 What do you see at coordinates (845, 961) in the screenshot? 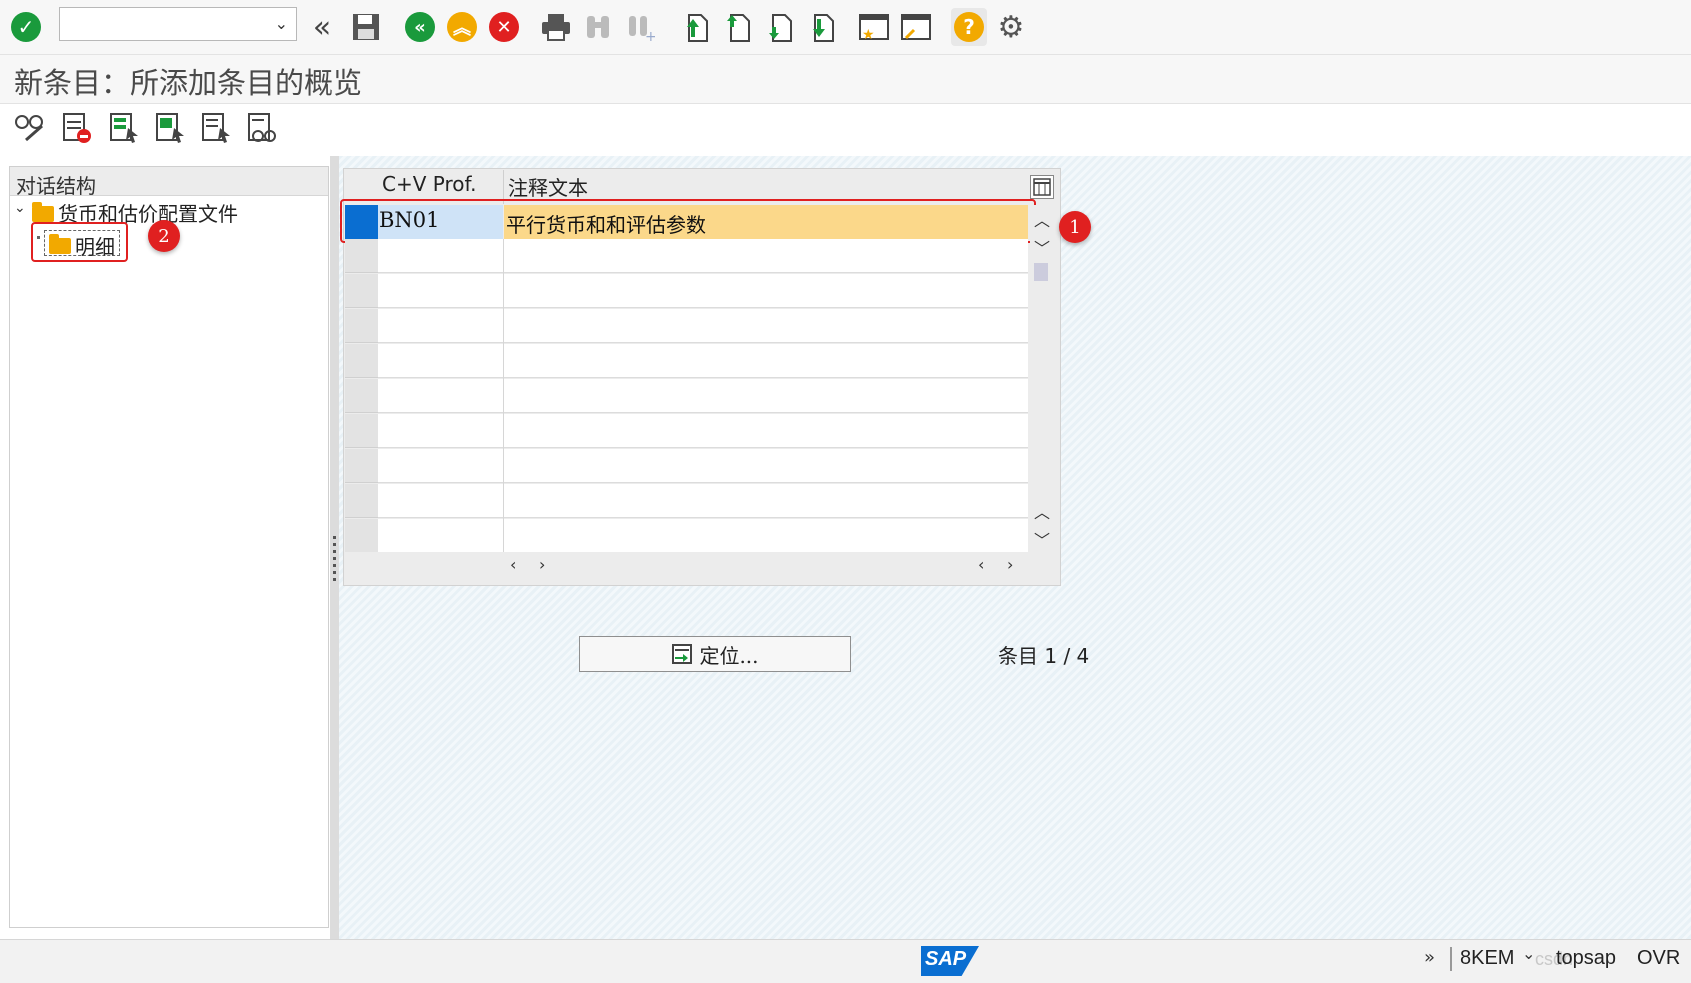
I see `status-bar` at bounding box center [845, 961].